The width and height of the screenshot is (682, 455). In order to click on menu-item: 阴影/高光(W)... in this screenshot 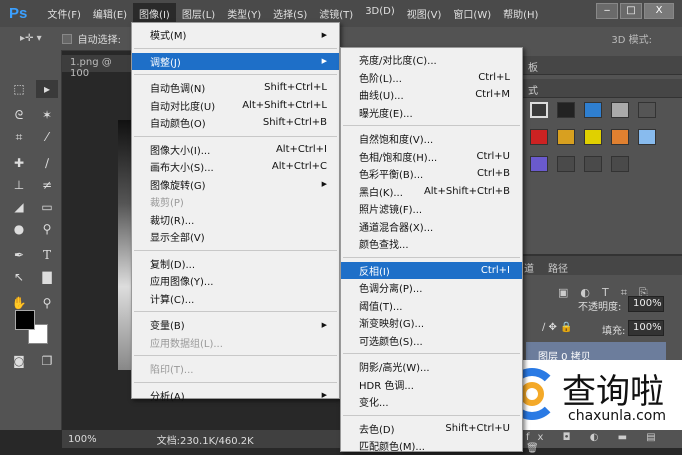, I will do `click(431, 367)`.